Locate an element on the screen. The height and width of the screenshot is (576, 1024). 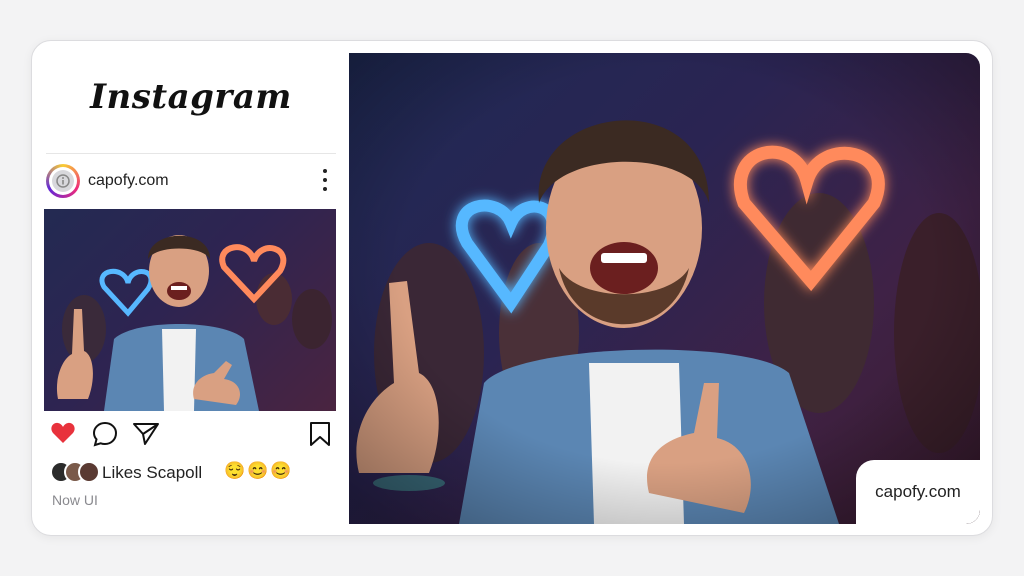
comment-icon is located at coordinates (105, 436).